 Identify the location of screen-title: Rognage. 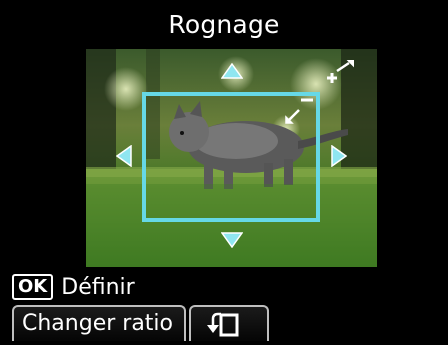
(224, 24).